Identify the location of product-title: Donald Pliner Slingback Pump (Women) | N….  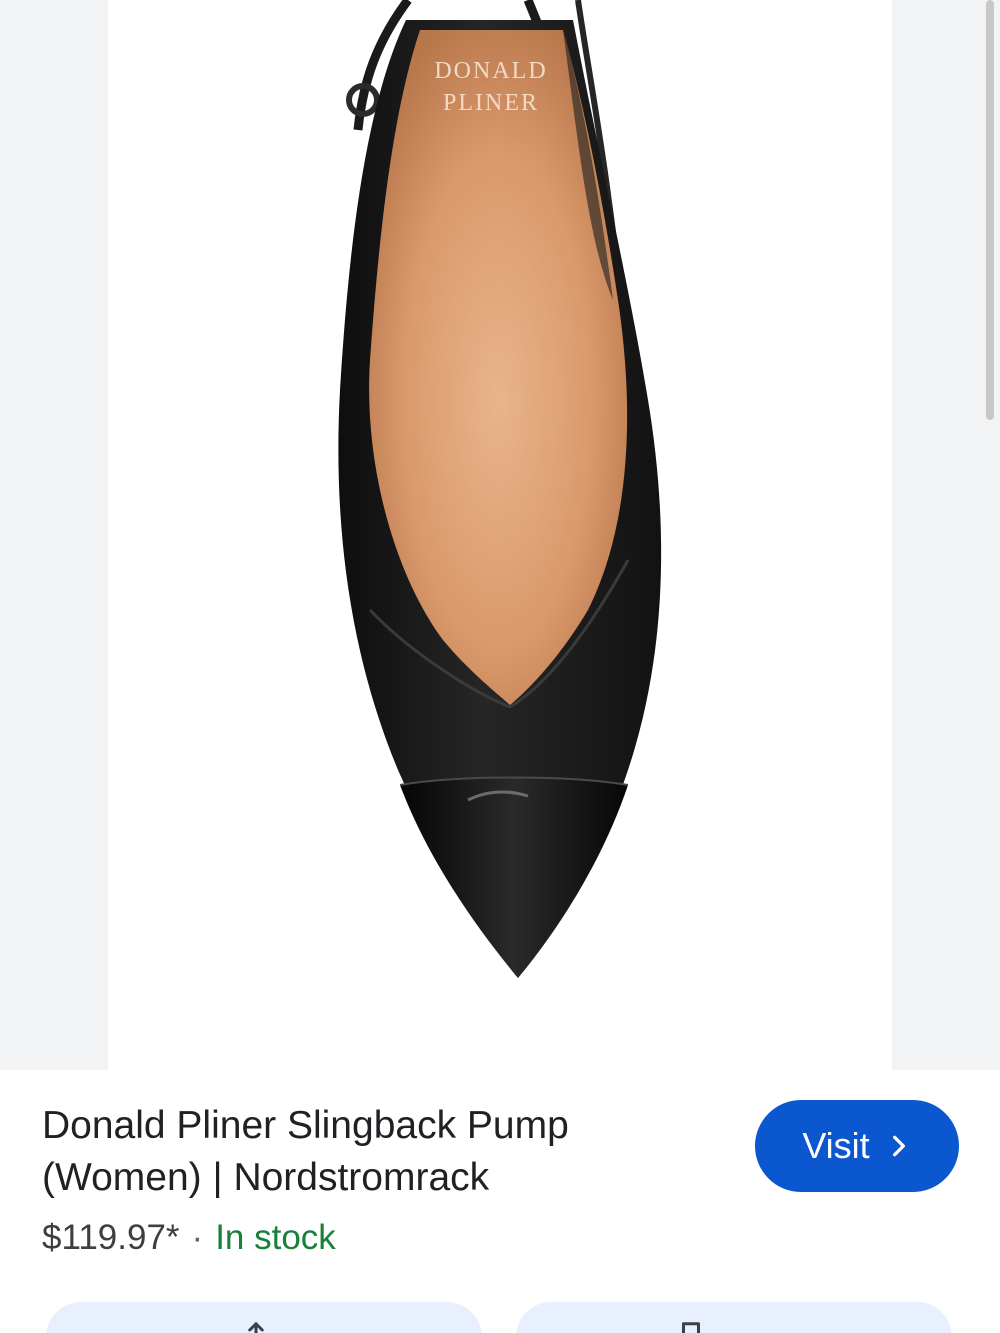
(352, 1152).